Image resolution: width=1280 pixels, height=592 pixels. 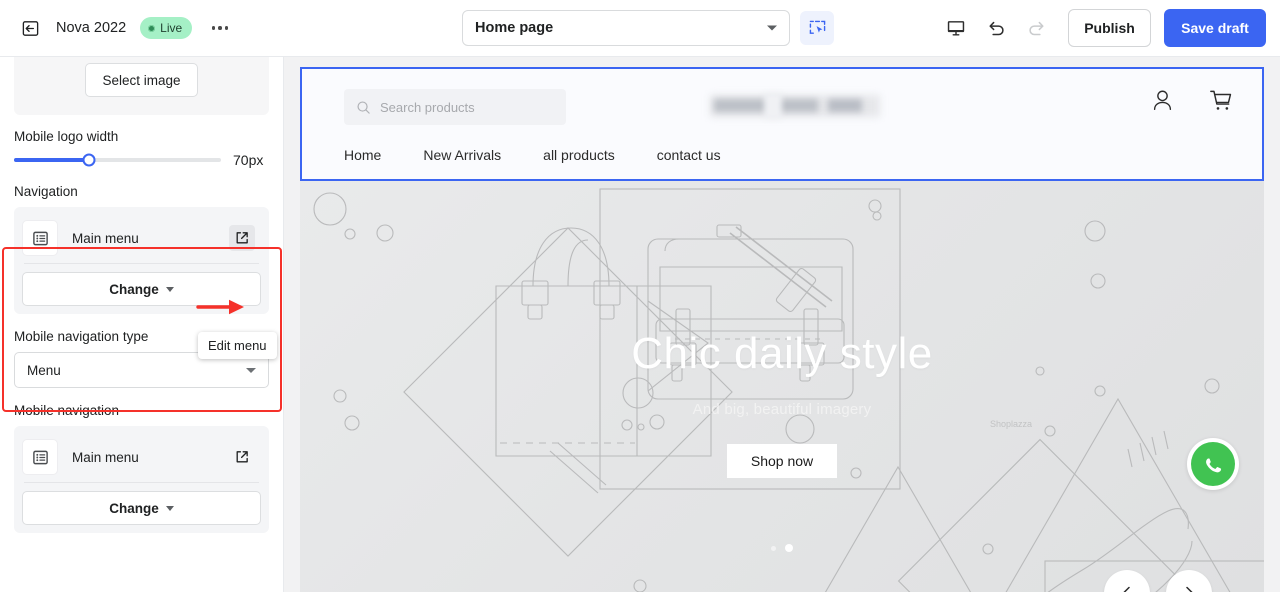 I want to click on header-section: ✕ Header Search products, so click(x=782, y=124).